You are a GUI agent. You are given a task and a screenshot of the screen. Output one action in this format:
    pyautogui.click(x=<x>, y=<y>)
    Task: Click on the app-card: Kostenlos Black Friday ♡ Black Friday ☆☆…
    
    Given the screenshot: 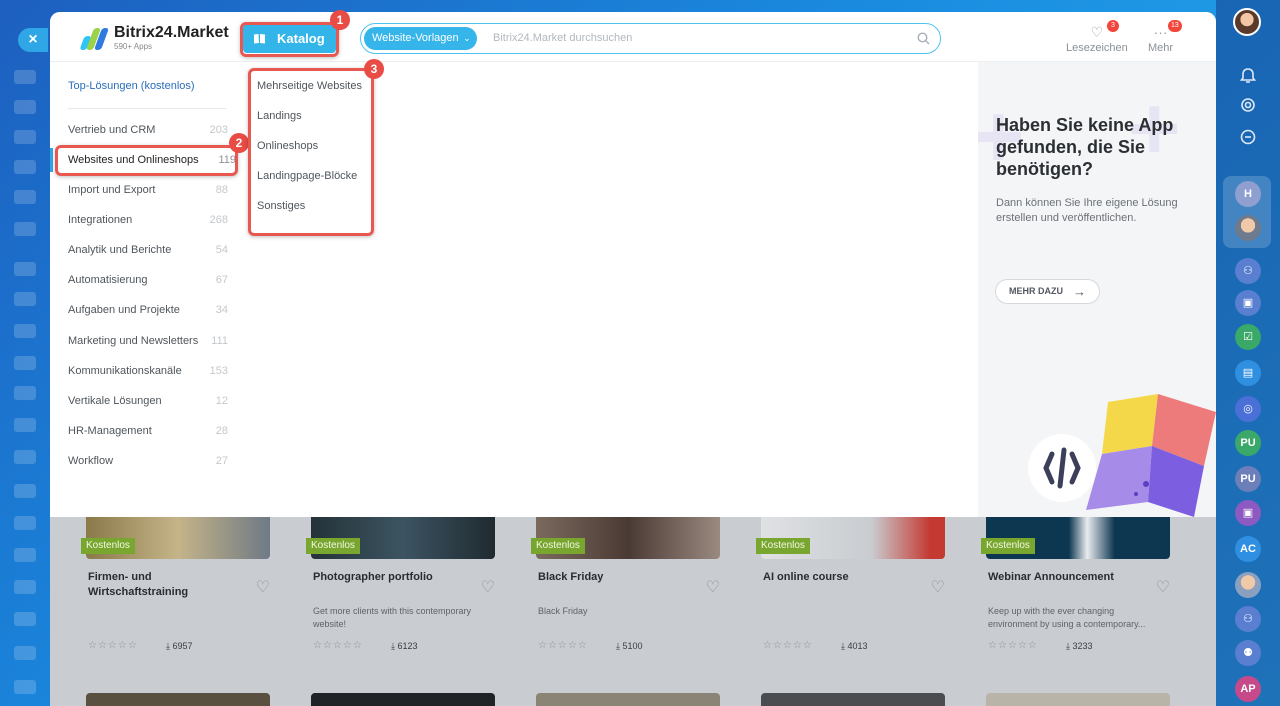 What is the action you would take?
    pyautogui.click(x=625, y=611)
    